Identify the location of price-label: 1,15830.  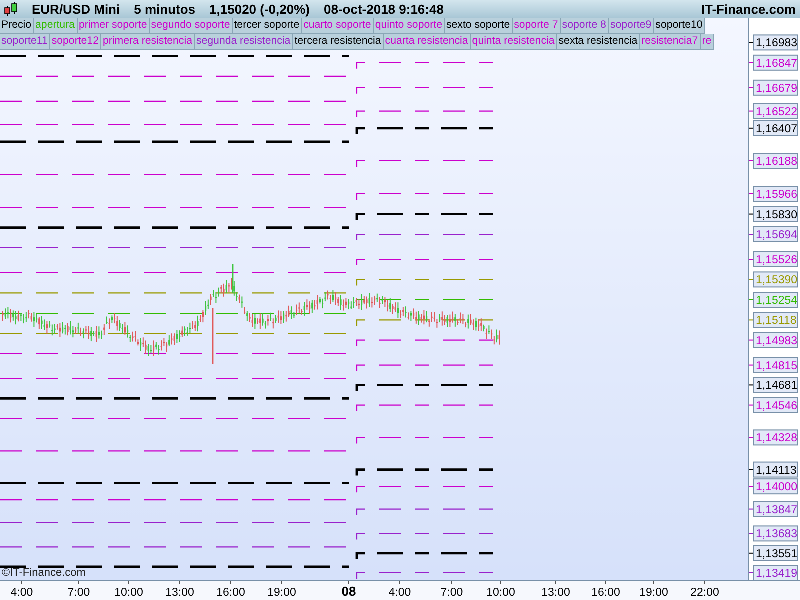
(776, 214).